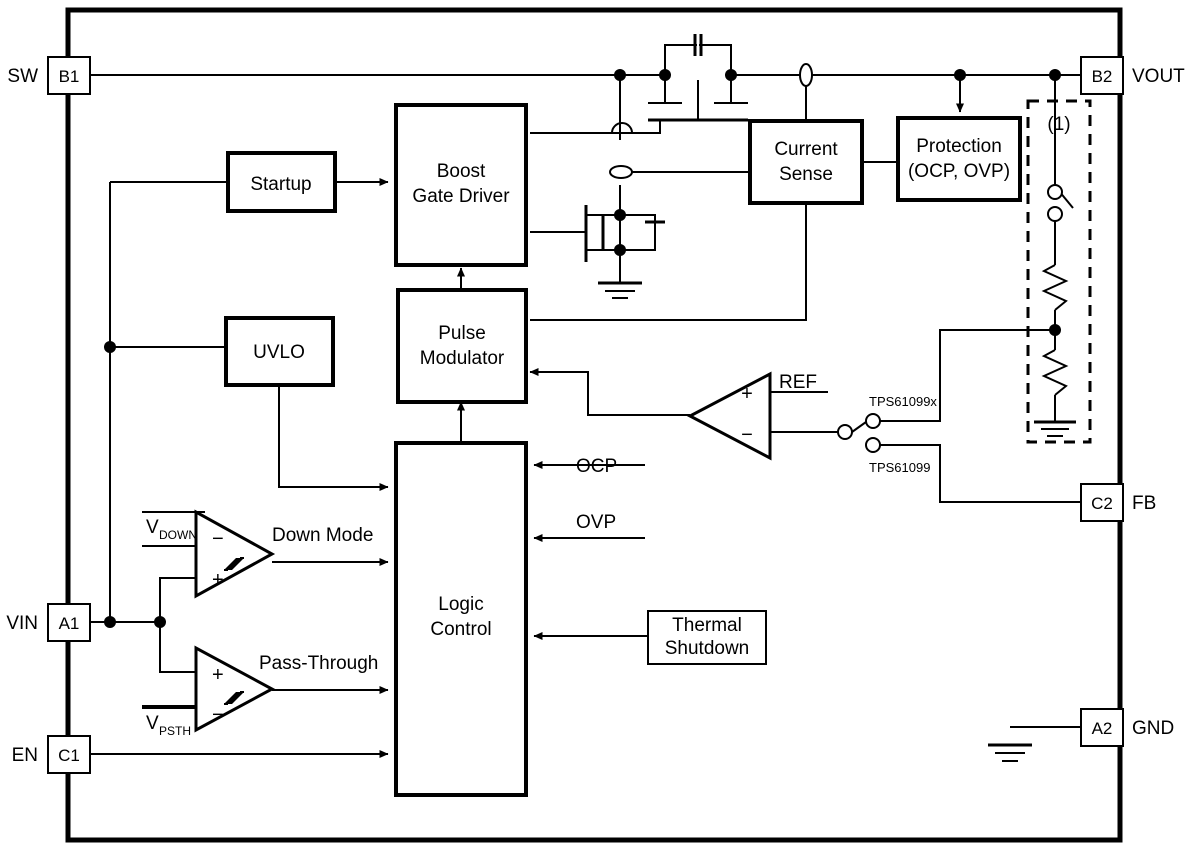 This screenshot has height=845, width=1187. What do you see at coordinates (1144, 503) in the screenshot?
I see `pin-C2-name: FB` at bounding box center [1144, 503].